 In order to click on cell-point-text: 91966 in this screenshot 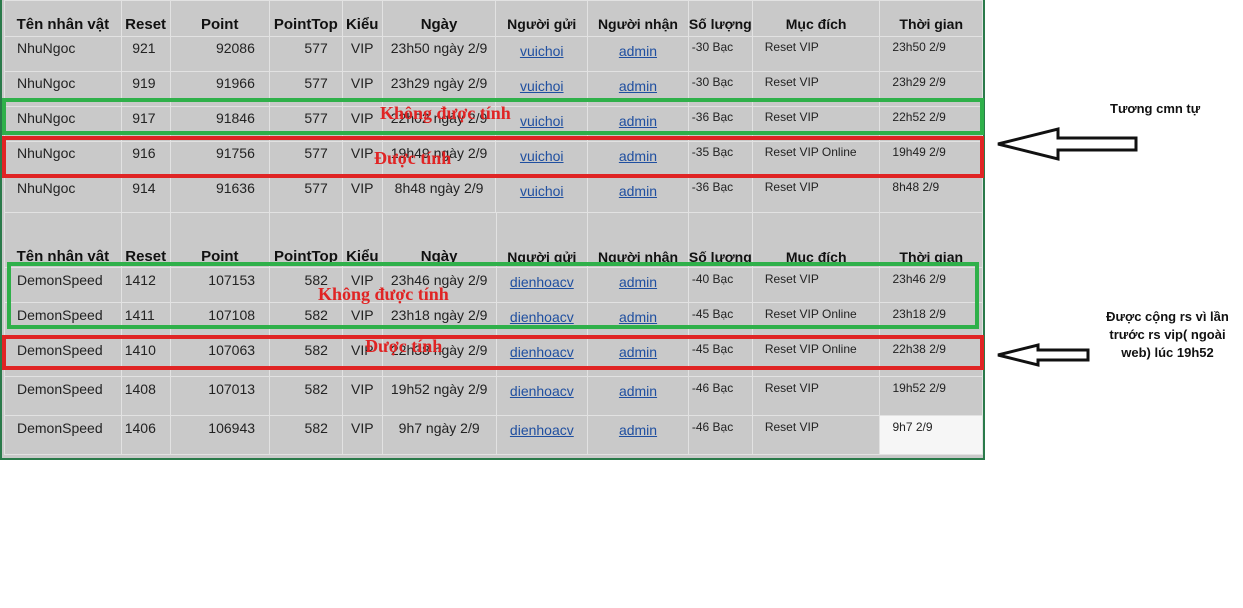, I will do `click(235, 83)`.